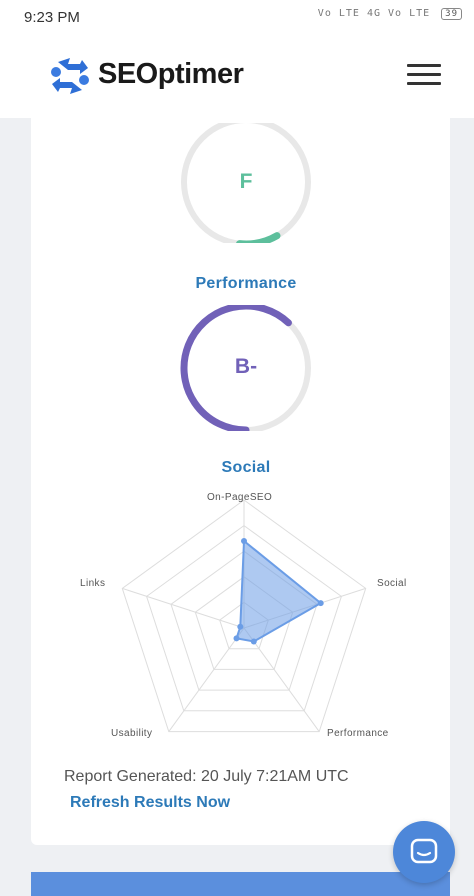 The image size is (474, 896). I want to click on chat-button, so click(424, 852).